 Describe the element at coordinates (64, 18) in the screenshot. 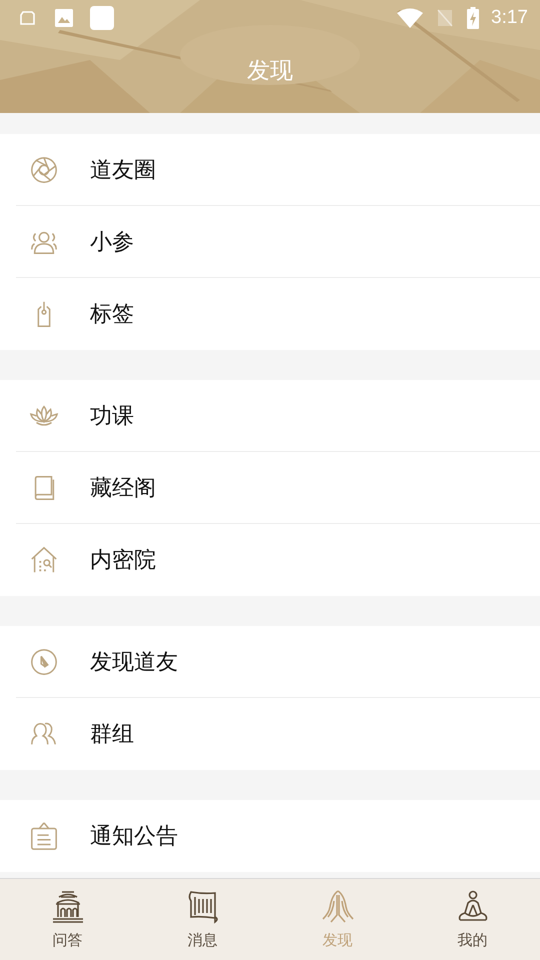

I see `image-icon` at that location.